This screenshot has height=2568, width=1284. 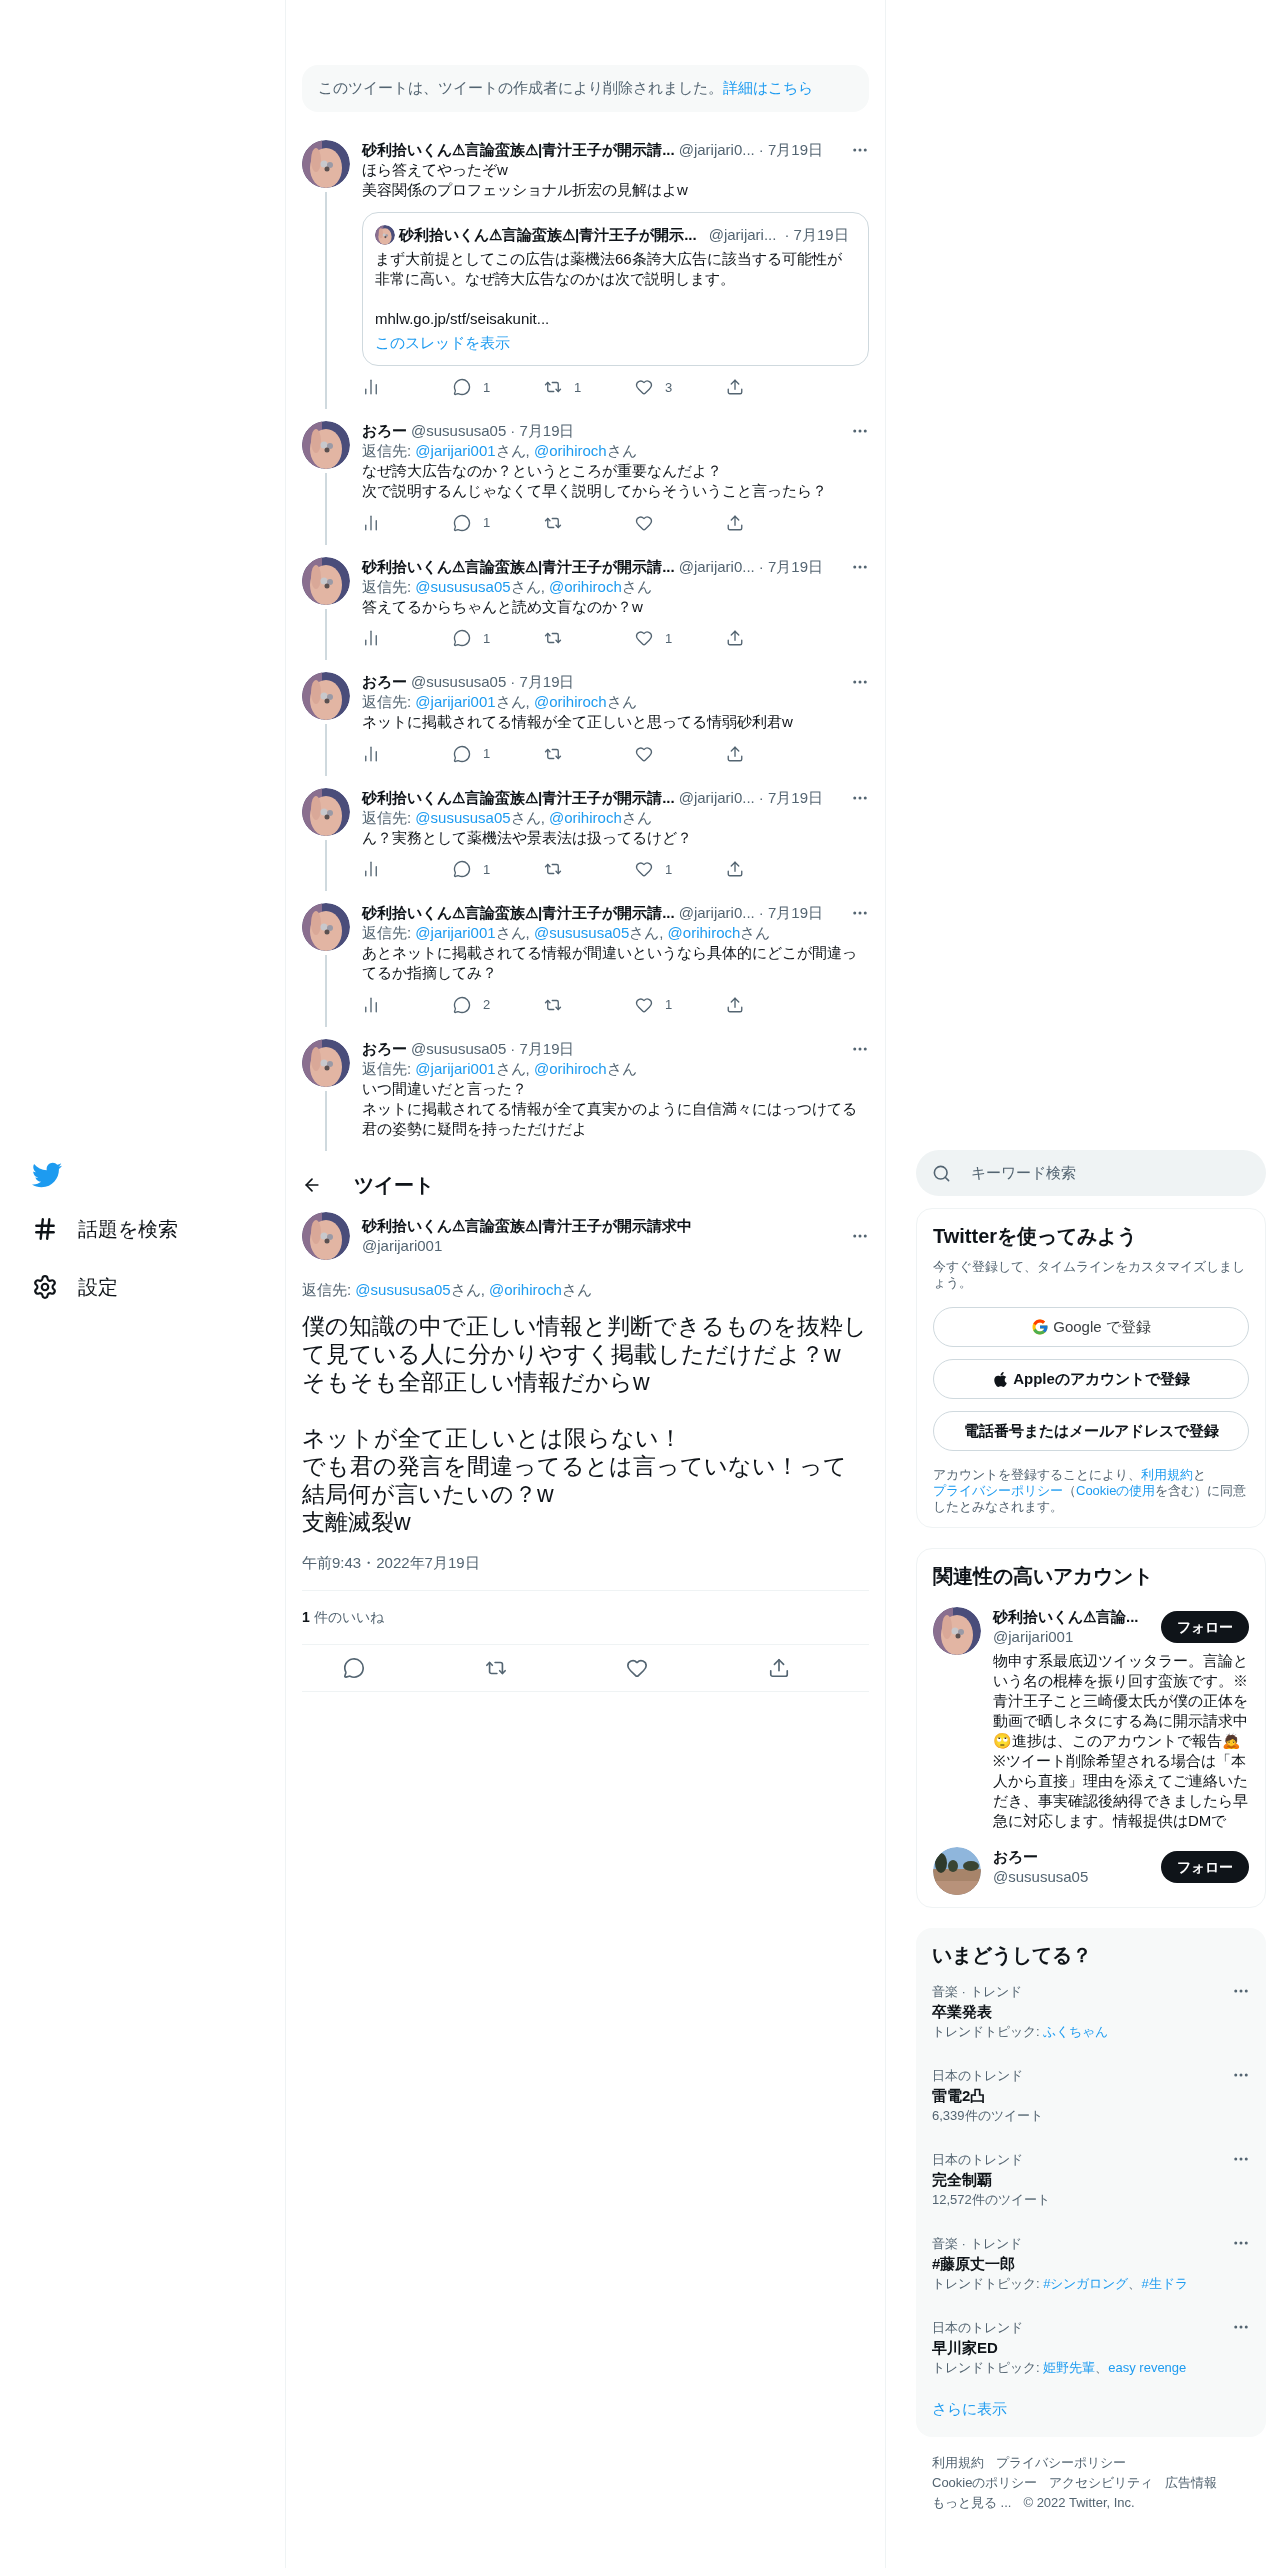 I want to click on apple-icon, so click(x=1001, y=1379).